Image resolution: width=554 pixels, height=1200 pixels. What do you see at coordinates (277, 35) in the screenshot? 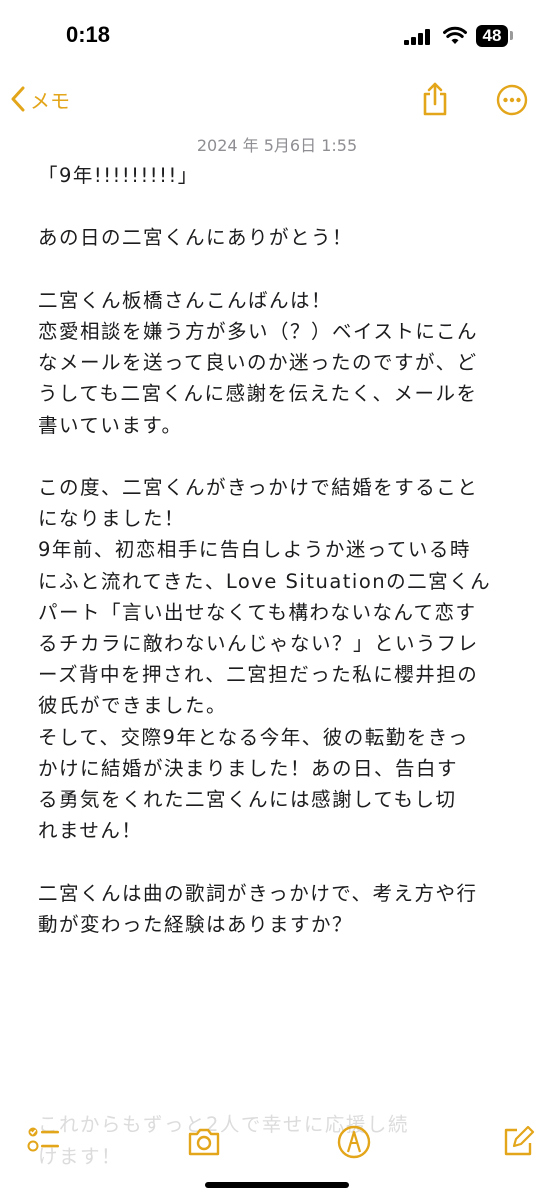
I see `status-bar: 0:18 48` at bounding box center [277, 35].